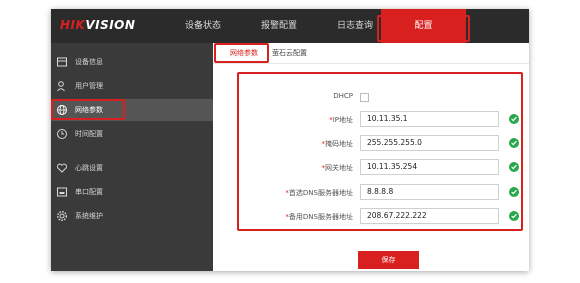 Image resolution: width=580 pixels, height=283 pixels. Describe the element at coordinates (132, 192) in the screenshot. I see `sidebar-item-serial-port: 串口配置` at that location.